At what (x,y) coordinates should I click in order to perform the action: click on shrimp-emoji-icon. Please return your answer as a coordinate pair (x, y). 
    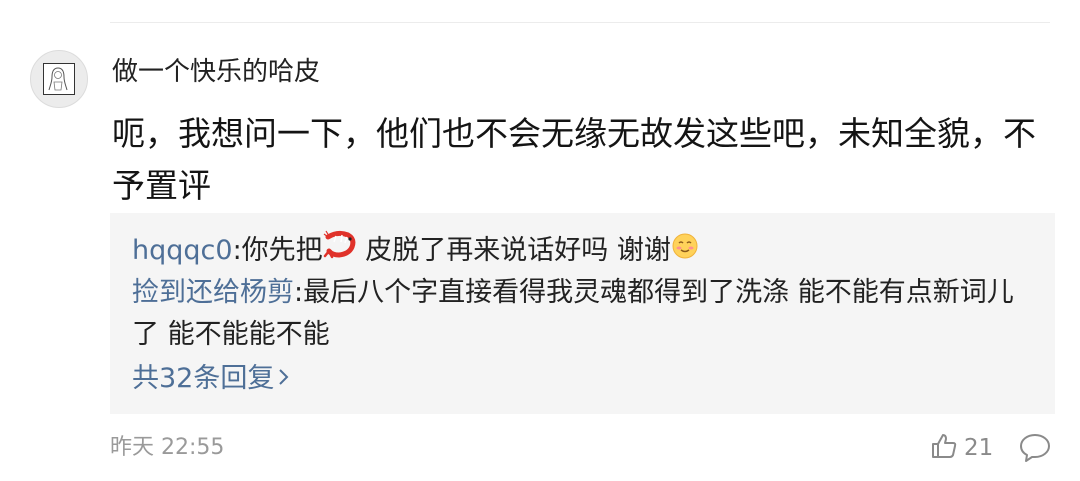
    Looking at the image, I should click on (340, 251).